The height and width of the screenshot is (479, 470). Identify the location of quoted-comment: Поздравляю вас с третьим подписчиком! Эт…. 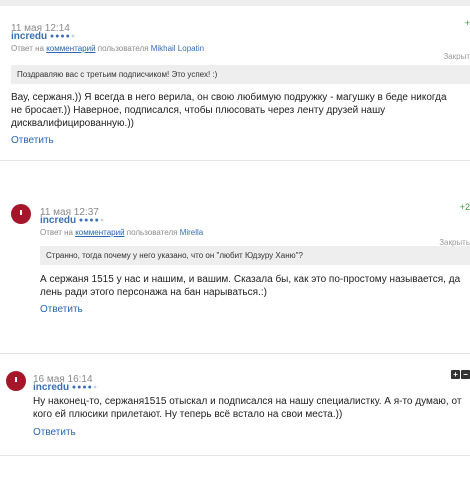
(240, 74).